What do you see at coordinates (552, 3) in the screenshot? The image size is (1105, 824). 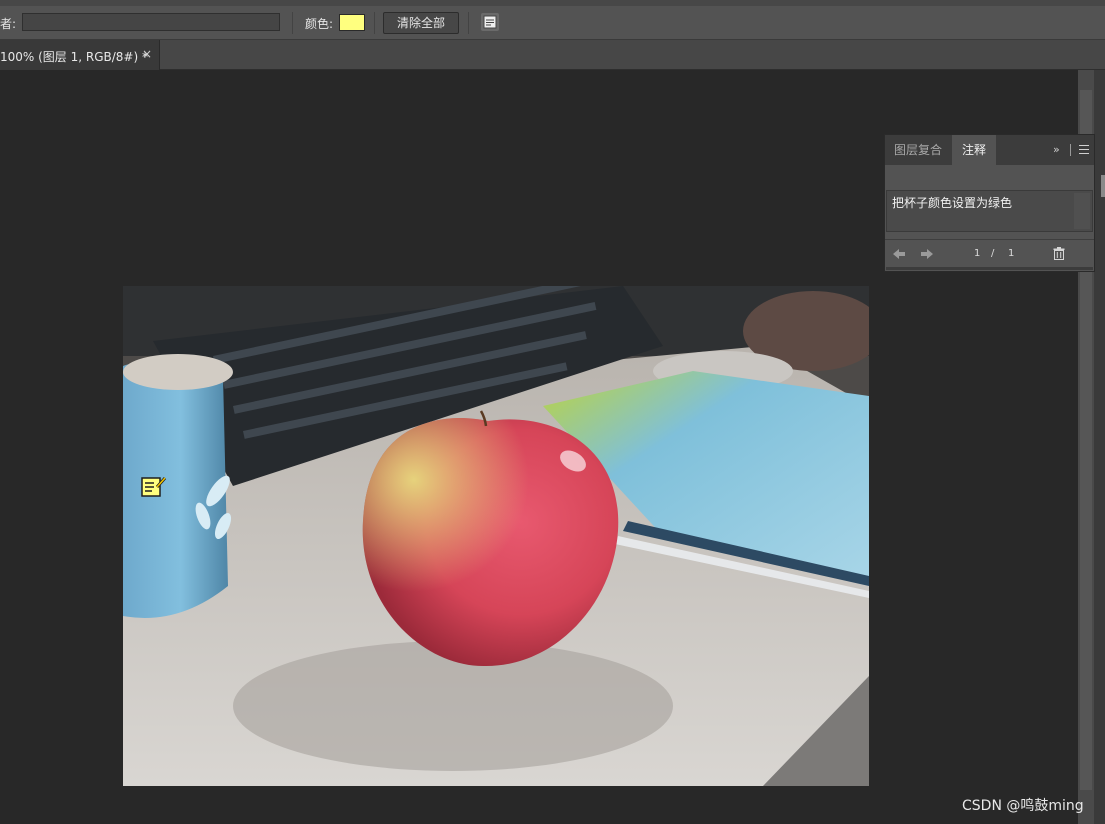 I see `menu-bar-edge` at bounding box center [552, 3].